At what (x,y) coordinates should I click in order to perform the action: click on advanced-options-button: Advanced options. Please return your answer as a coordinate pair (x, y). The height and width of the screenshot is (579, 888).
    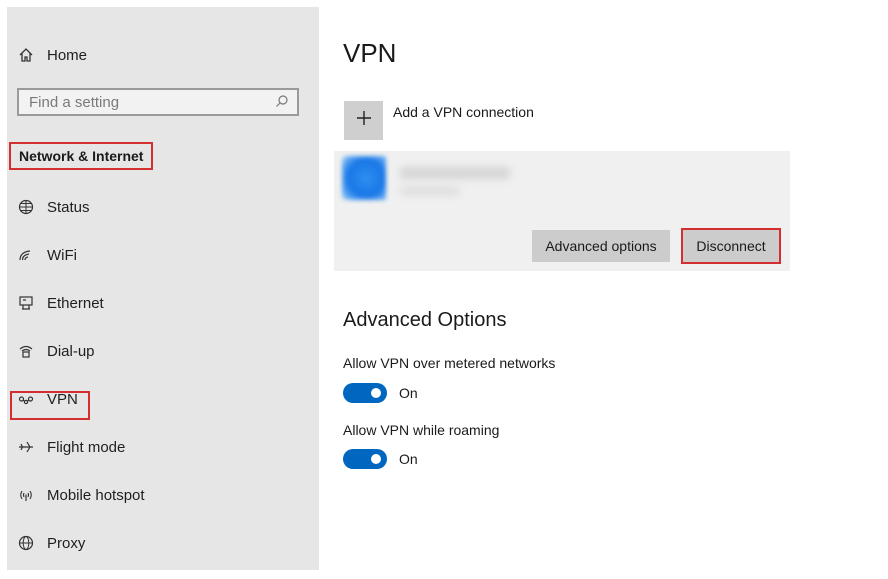
    Looking at the image, I should click on (601, 246).